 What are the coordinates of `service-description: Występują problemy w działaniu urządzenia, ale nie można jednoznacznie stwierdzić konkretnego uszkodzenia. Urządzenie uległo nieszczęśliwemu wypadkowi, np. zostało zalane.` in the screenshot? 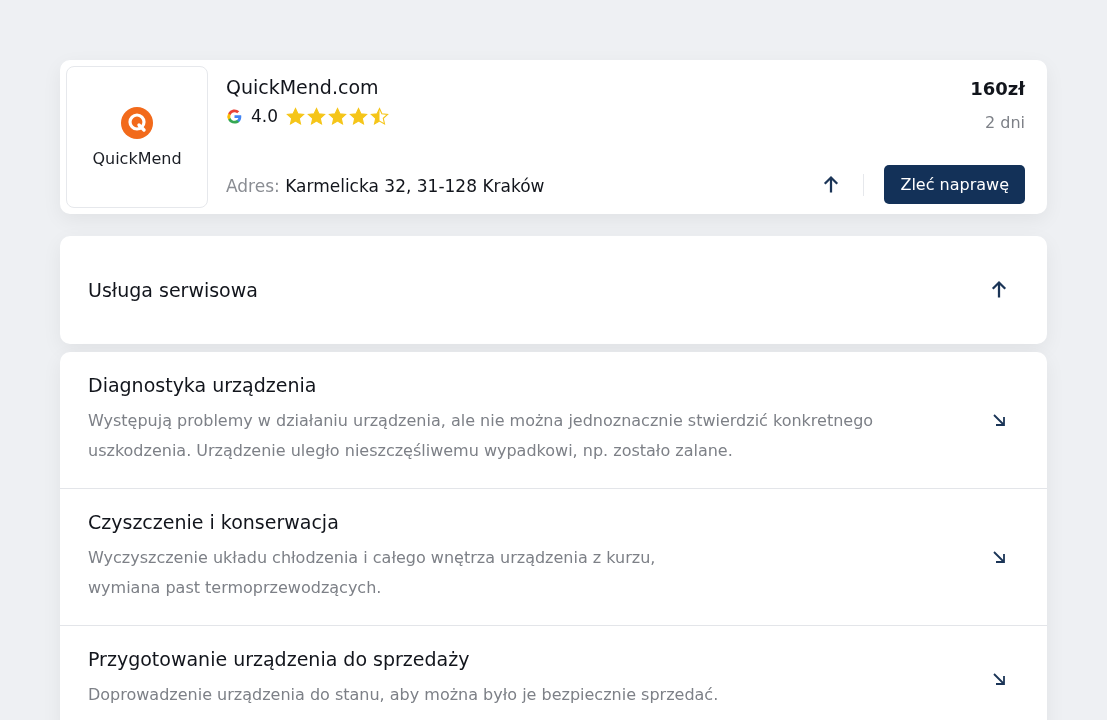 It's located at (481, 436).